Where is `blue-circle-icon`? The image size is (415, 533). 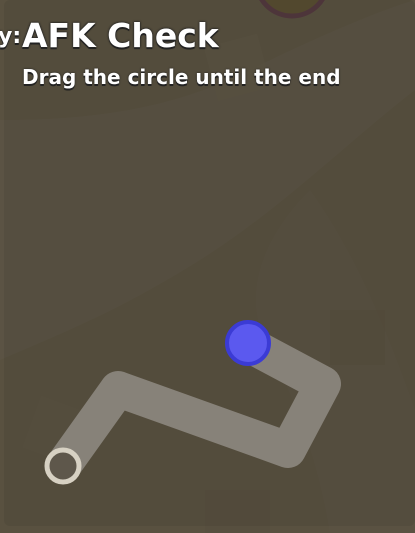
blue-circle-icon is located at coordinates (248, 343).